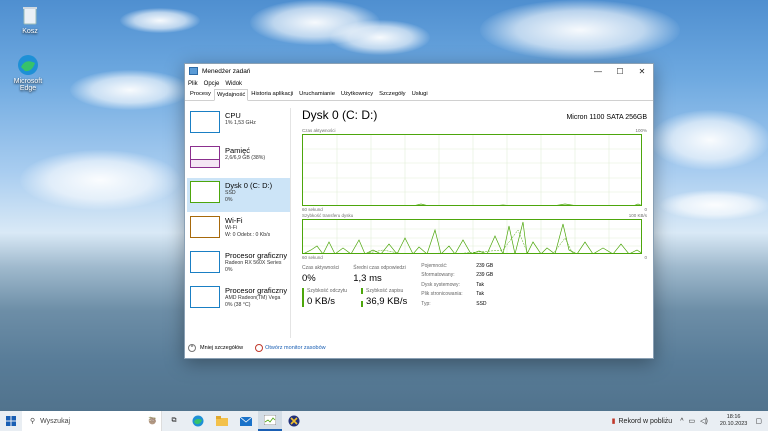  What do you see at coordinates (606, 117) in the screenshot?
I see `device-model: Micron 1100 SATA 256GB` at bounding box center [606, 117].